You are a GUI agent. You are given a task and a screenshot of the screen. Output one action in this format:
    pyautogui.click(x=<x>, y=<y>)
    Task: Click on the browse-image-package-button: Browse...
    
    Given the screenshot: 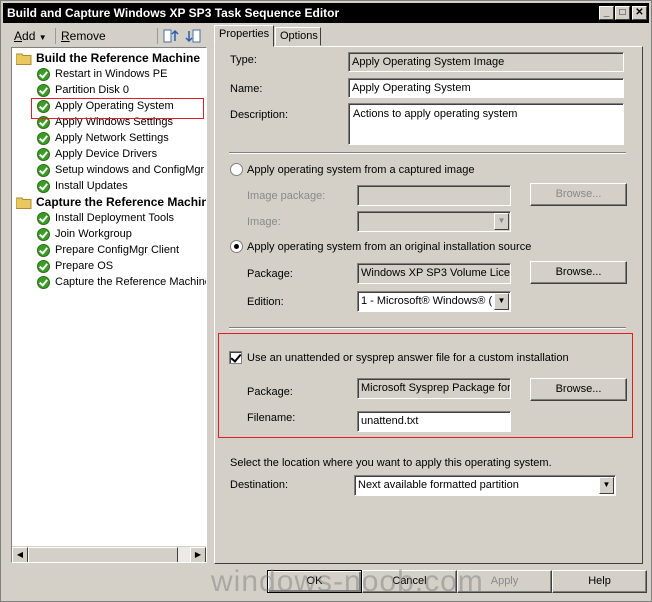 What is the action you would take?
    pyautogui.click(x=578, y=194)
    